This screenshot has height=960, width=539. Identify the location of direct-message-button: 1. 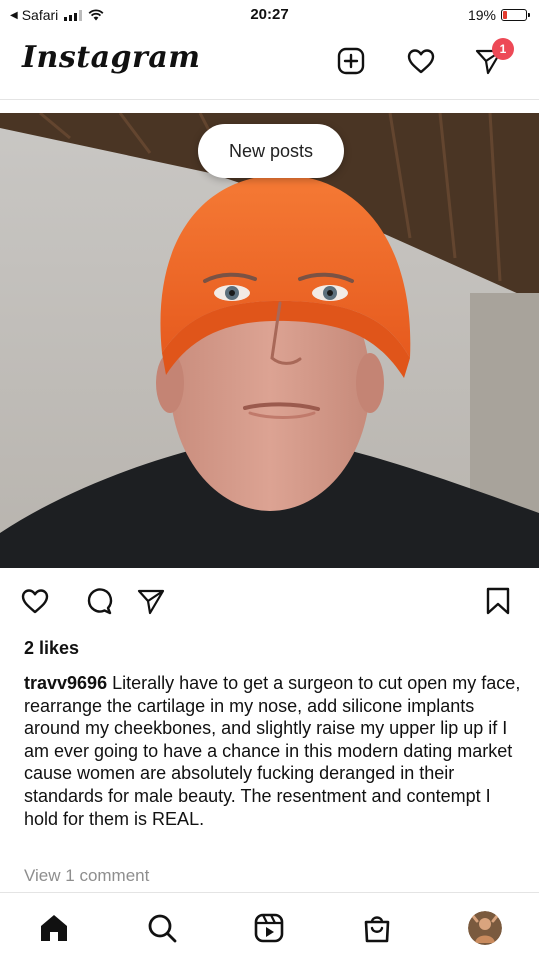
(494, 57).